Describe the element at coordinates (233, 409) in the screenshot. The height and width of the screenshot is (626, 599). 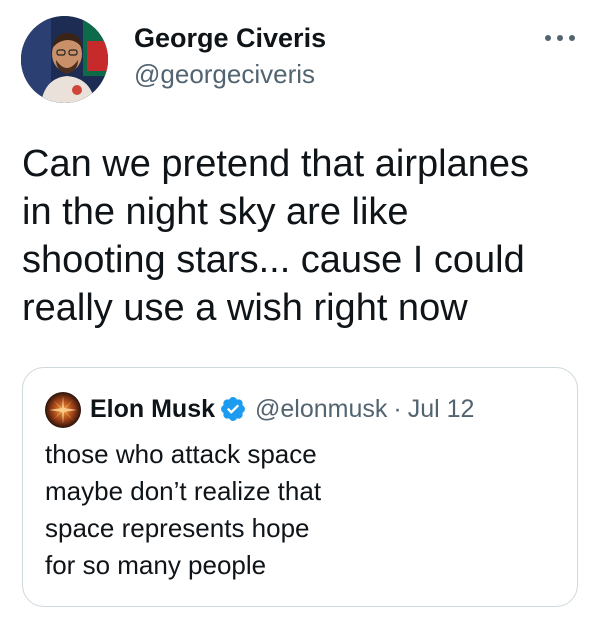
I see `verified-badge-icon` at that location.